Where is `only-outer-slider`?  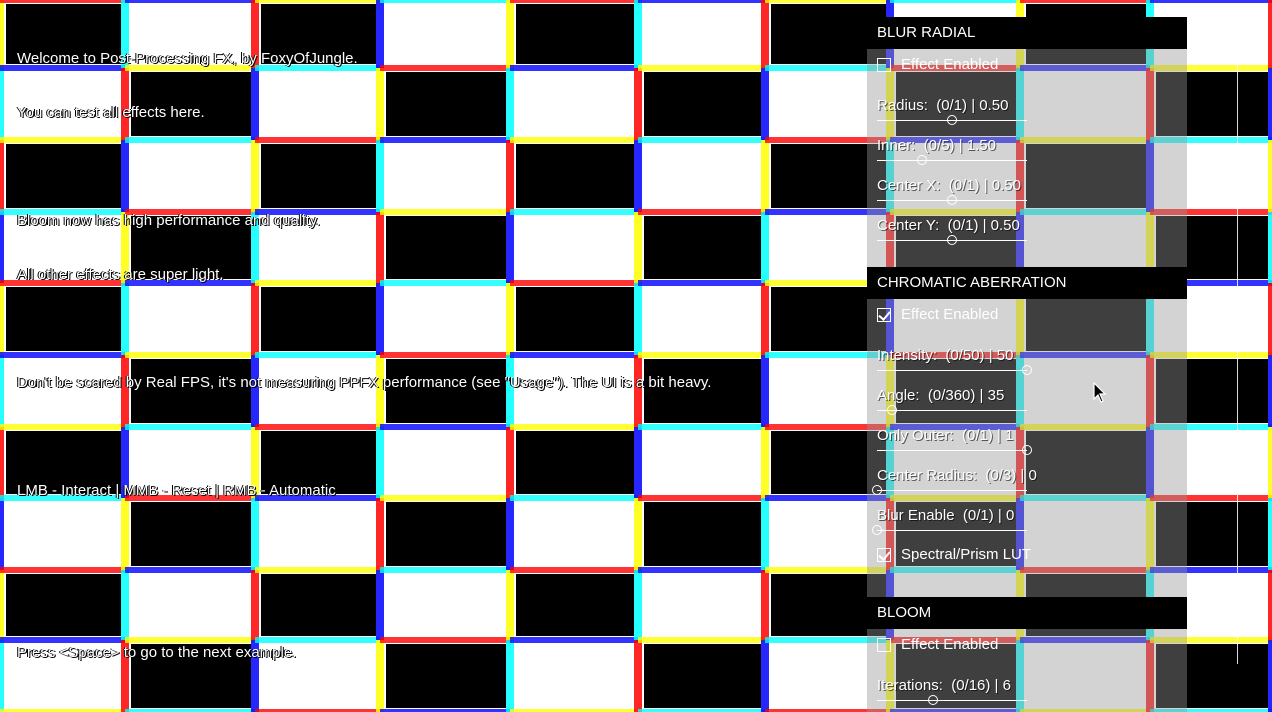
only-outer-slider is located at coordinates (954, 450).